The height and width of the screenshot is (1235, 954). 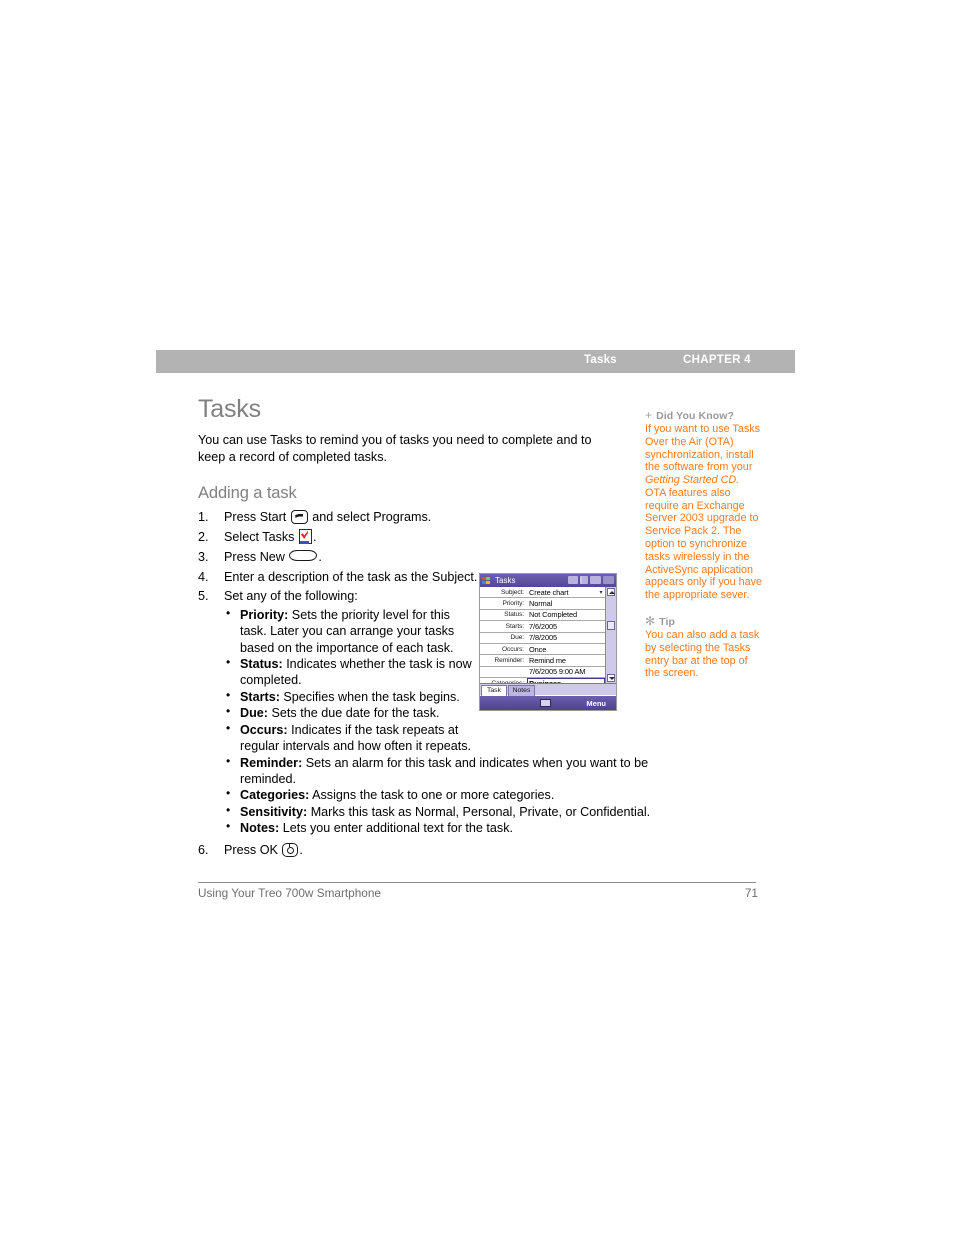 What do you see at coordinates (562, 592) in the screenshot?
I see `field-value: Create chart` at bounding box center [562, 592].